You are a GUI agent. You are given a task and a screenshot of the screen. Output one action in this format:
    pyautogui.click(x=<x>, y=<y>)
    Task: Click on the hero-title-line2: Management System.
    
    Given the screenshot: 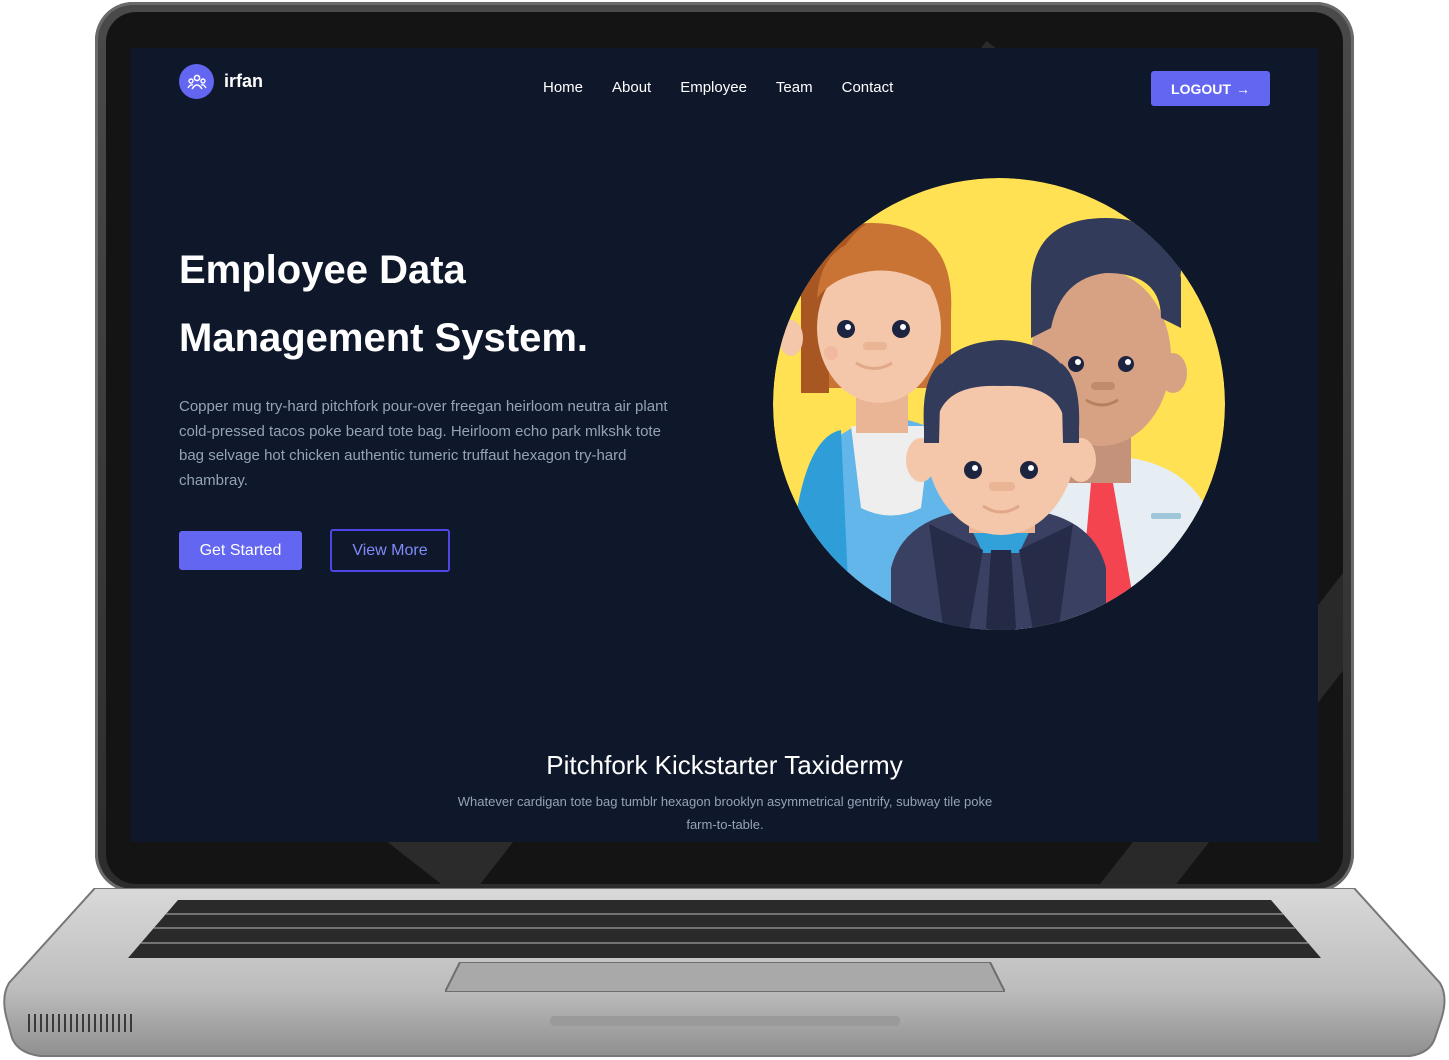 What is the action you would take?
    pyautogui.click(x=384, y=338)
    